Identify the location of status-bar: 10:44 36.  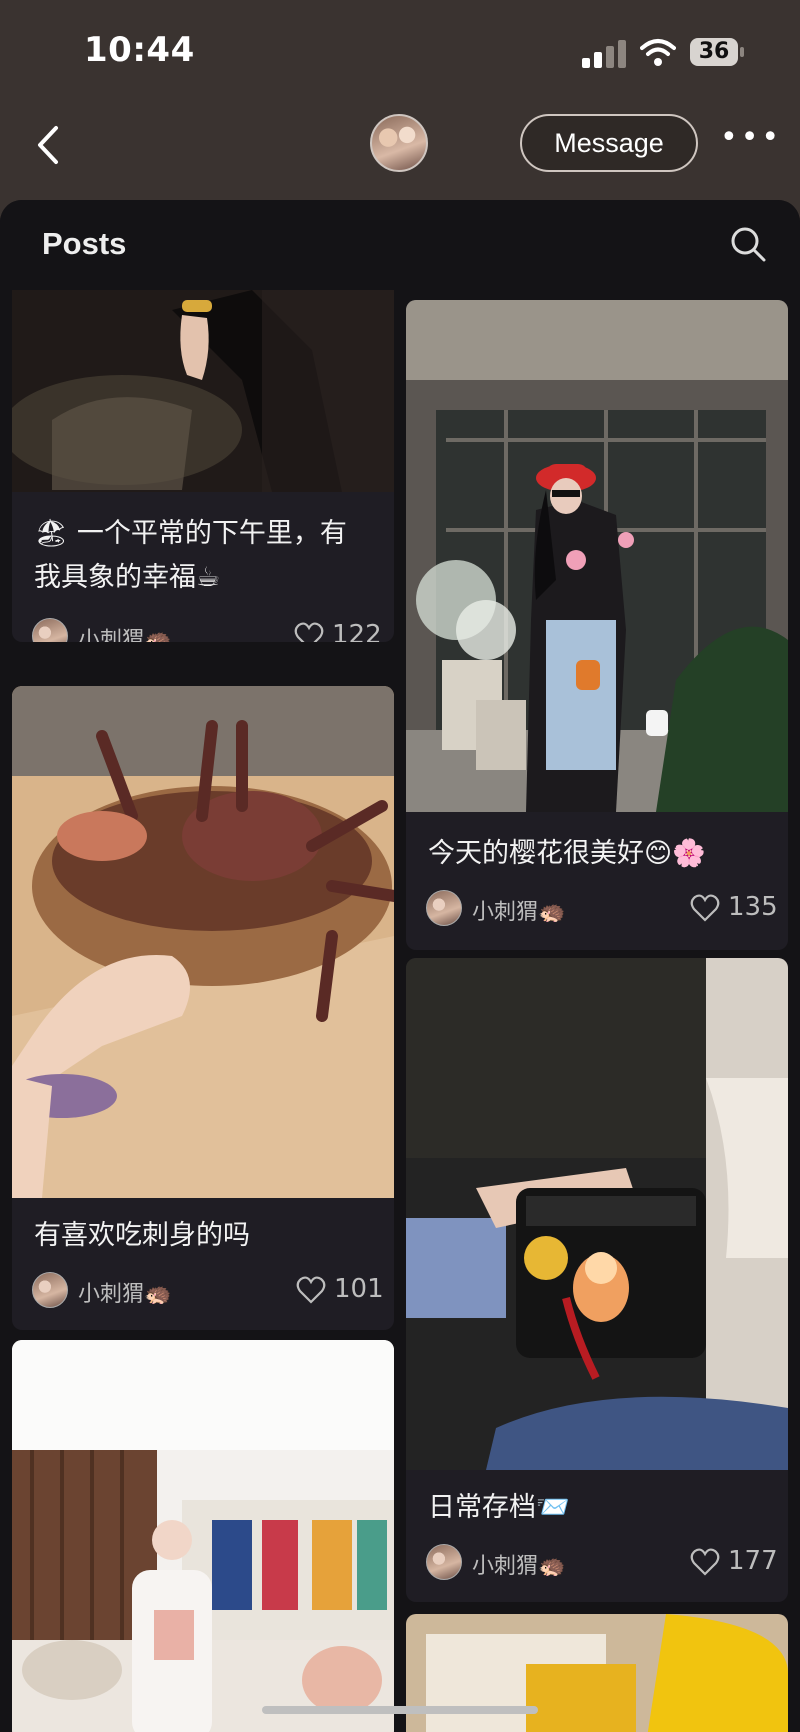
(400, 50).